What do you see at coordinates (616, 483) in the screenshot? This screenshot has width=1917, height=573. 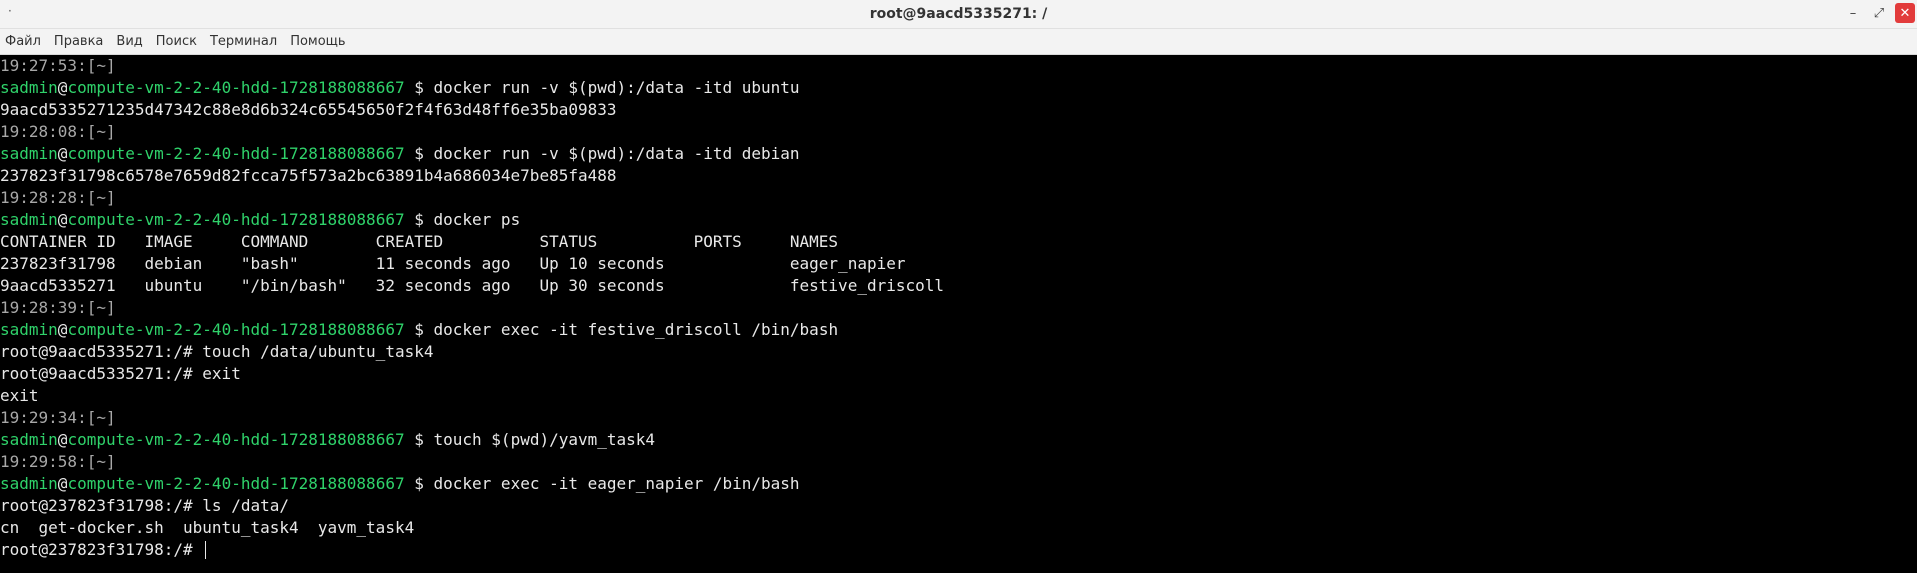 I see `command-text: docker exec -it eager_napier /bin/bash` at bounding box center [616, 483].